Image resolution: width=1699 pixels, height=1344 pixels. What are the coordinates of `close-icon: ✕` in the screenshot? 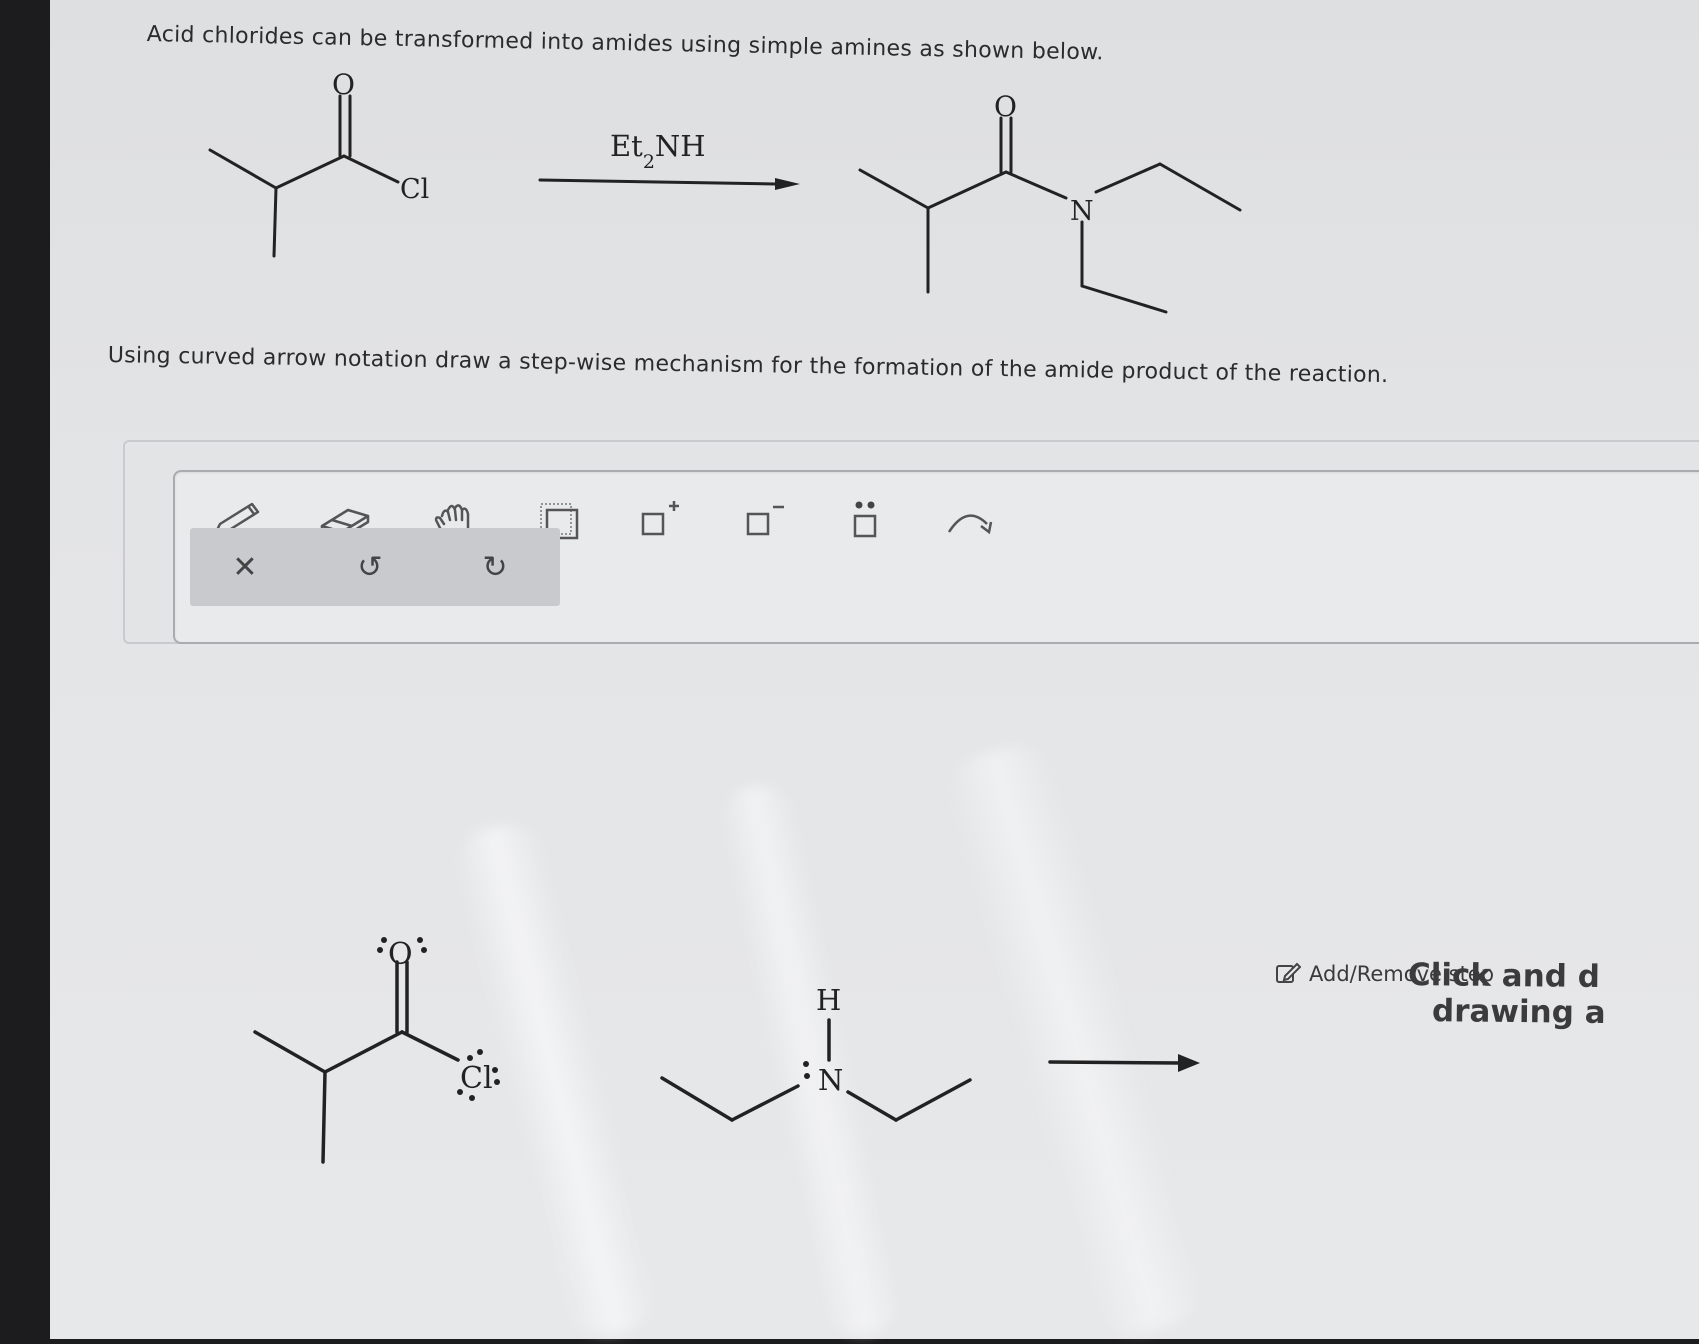 It's located at (245, 567).